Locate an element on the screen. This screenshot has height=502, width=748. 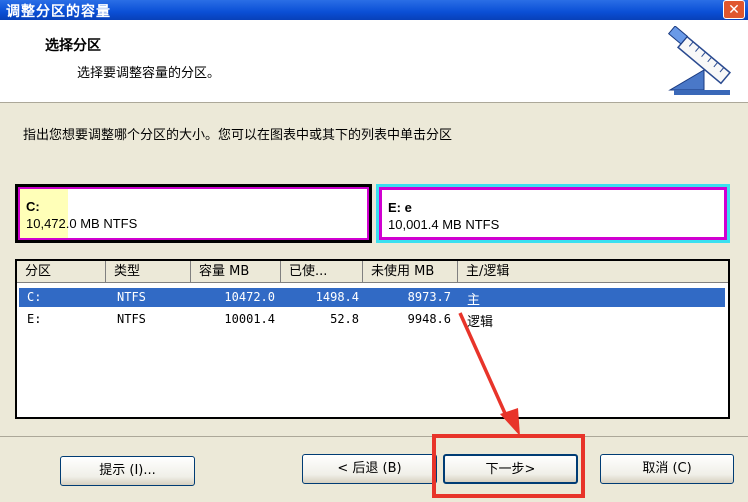
page-title: 选择分区 is located at coordinates (73, 46).